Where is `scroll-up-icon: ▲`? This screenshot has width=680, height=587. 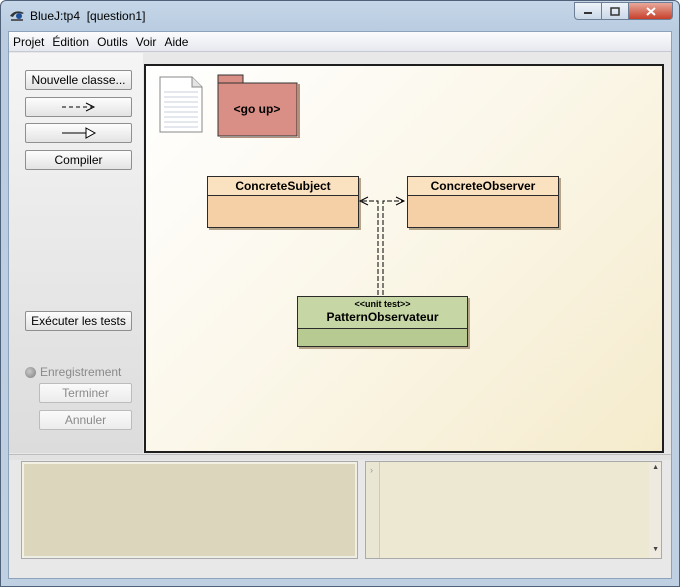
scroll-up-icon: ▲ is located at coordinates (655, 467).